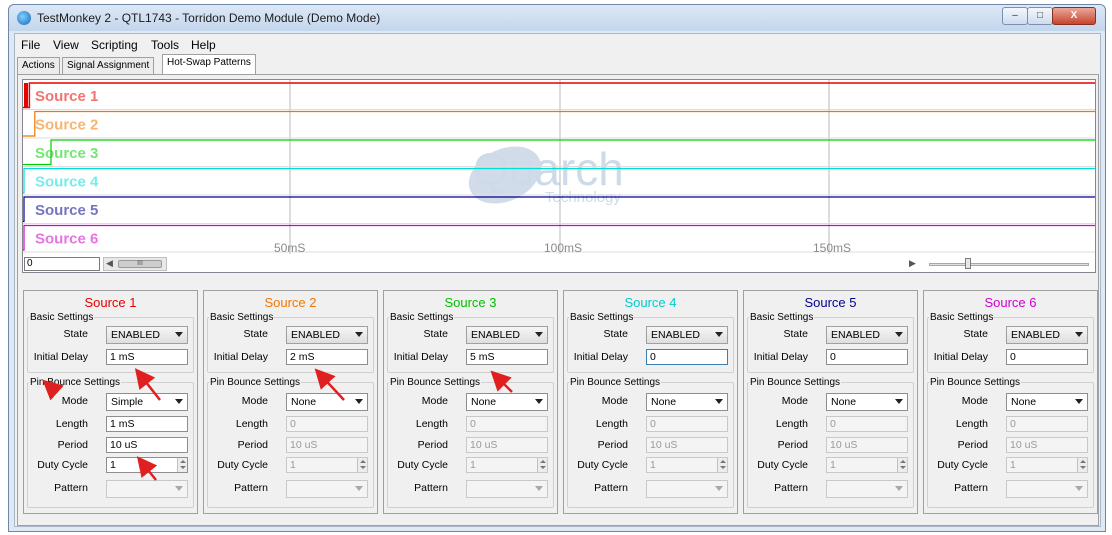 This screenshot has height=535, width=1112. Describe the element at coordinates (507, 357) in the screenshot. I see `initial-delay-input: 5 mS` at that location.